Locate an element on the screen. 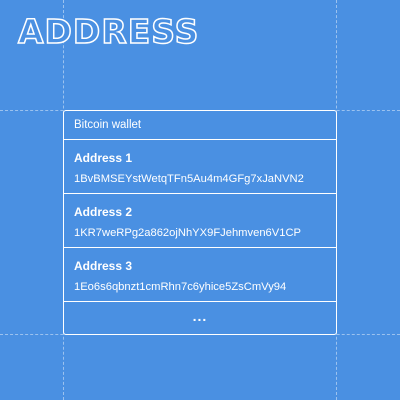 The image size is (400, 400). address-value: 1BvBMSEYstWetqTFn5Au4m4GFg7xJaNVN2 is located at coordinates (189, 179).